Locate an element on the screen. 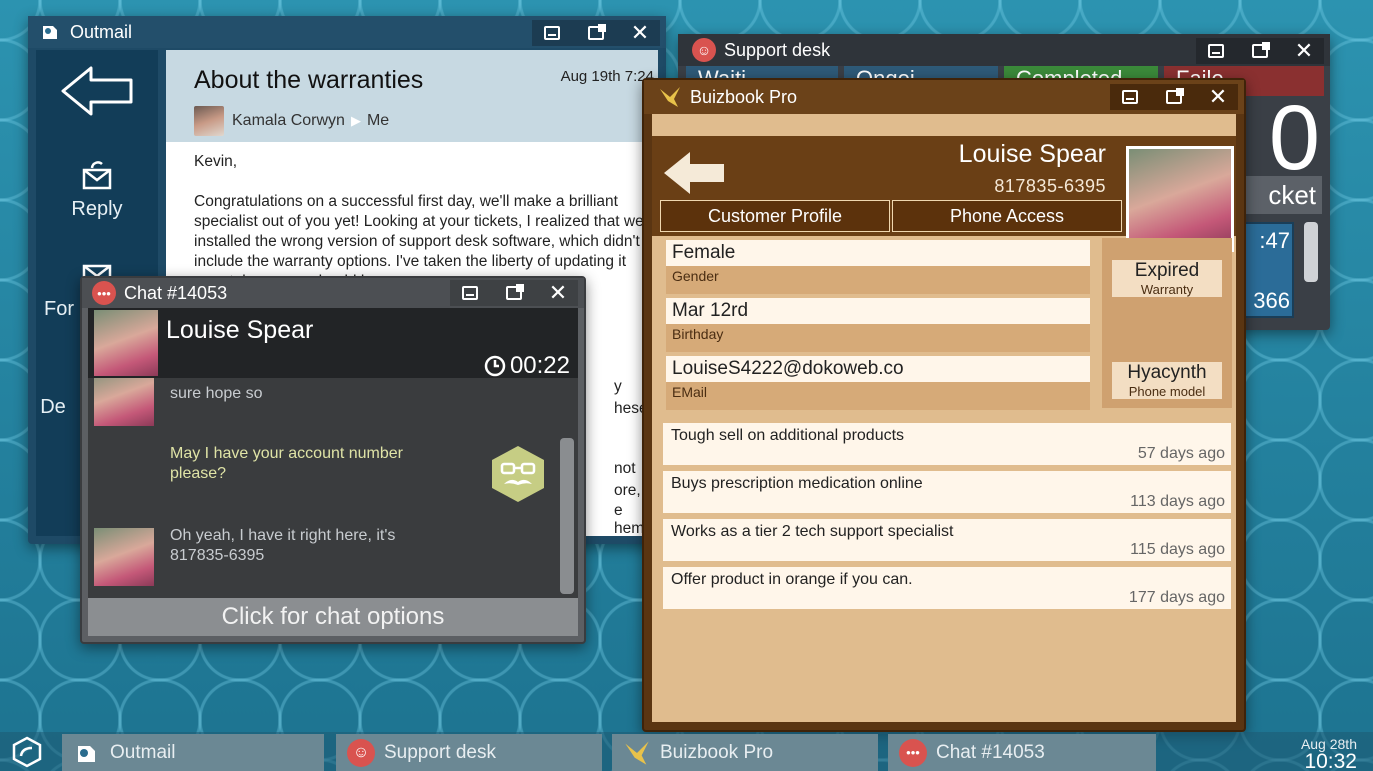  chat-titlebar: ••• Chat #14053 ✕ is located at coordinates (333, 293).